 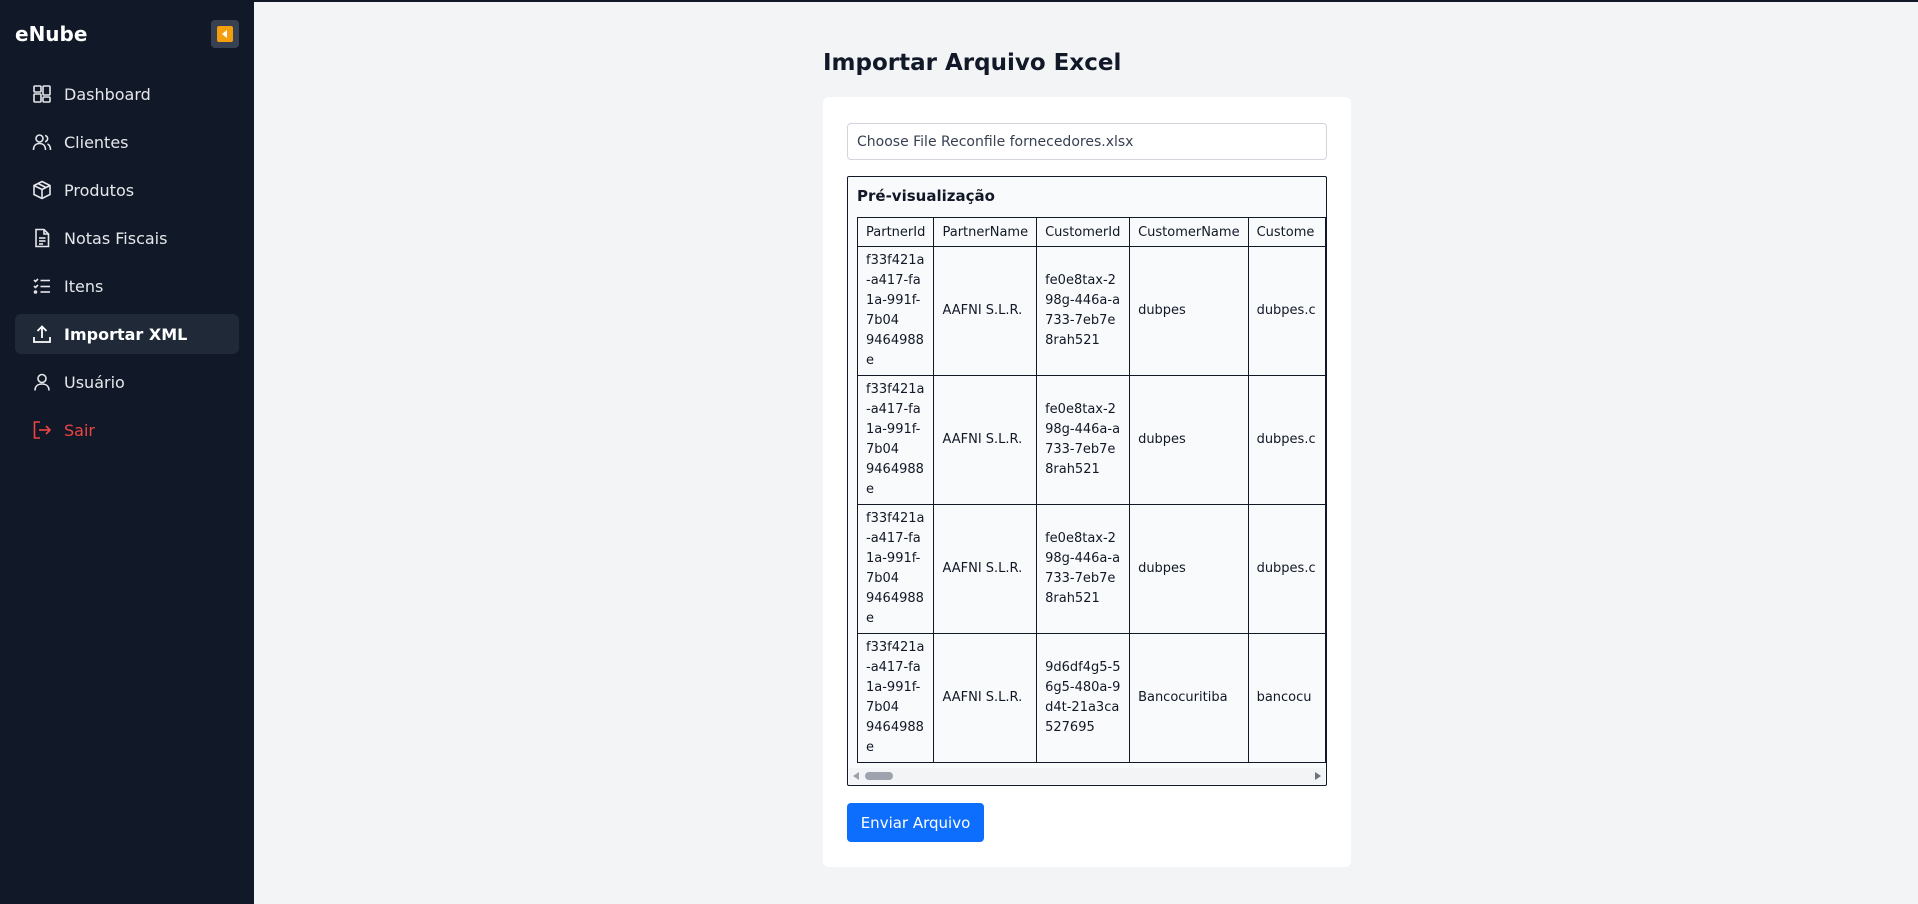 What do you see at coordinates (42, 382) in the screenshot?
I see `user-icon` at bounding box center [42, 382].